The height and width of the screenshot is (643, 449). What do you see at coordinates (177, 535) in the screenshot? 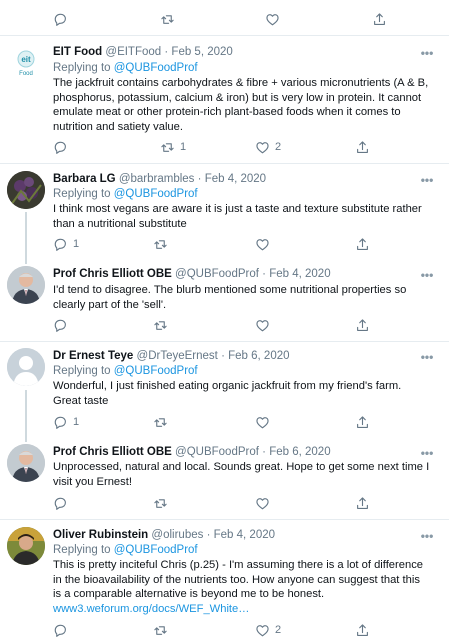
I see `handle: @olirubes` at bounding box center [177, 535].